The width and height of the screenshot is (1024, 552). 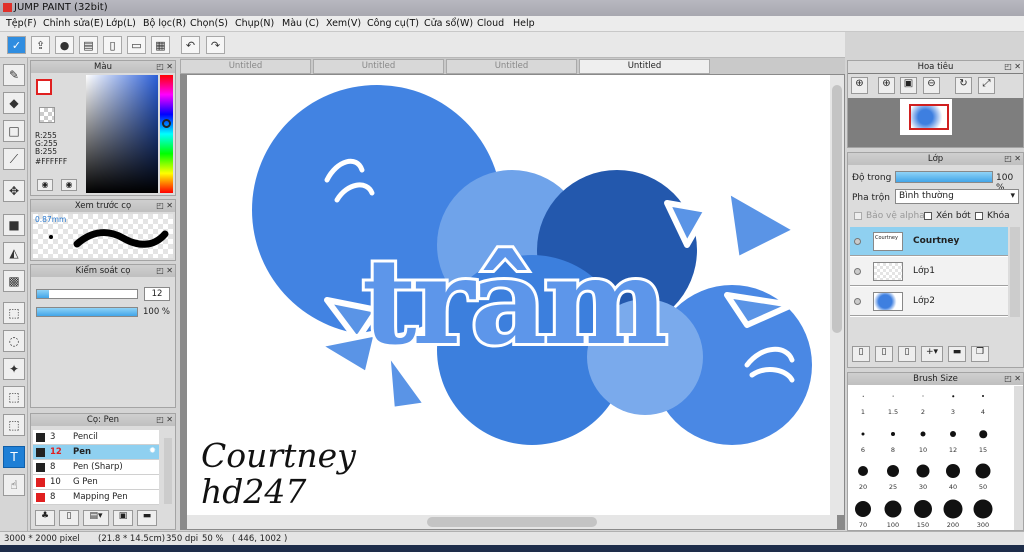 What do you see at coordinates (14, 425) in the screenshot?
I see `select-eraser-icon: ⬚` at bounding box center [14, 425].